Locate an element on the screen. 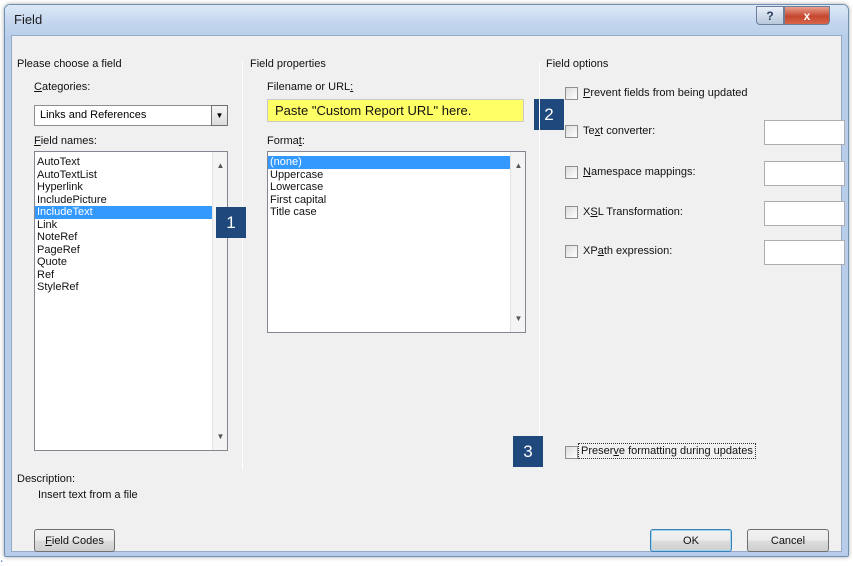 Image resolution: width=853 pixels, height=566 pixels. categories-dropdown: Links and References ▼ is located at coordinates (131, 115).